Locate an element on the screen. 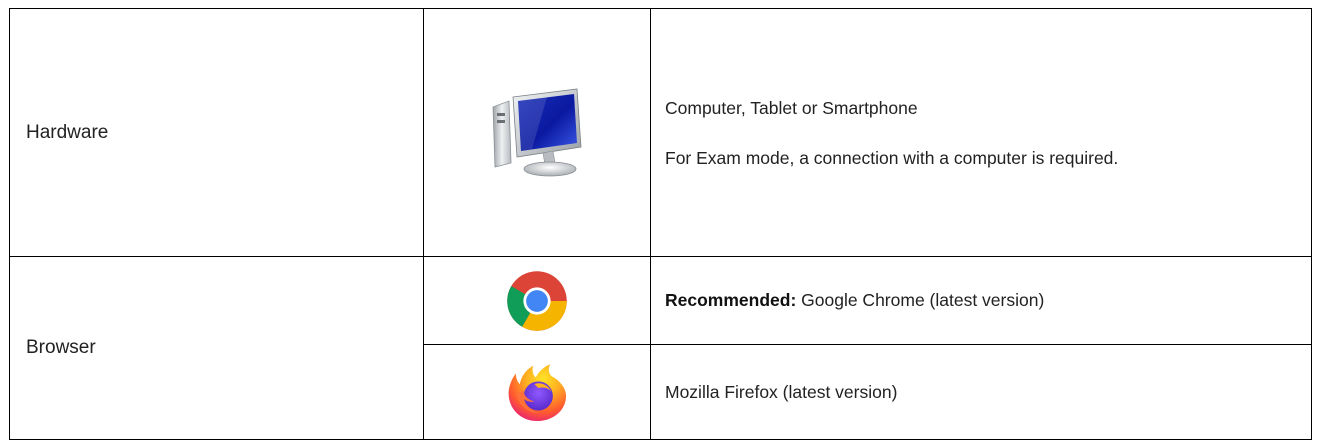  hardware-devices-text: Computer, Tablet or Smartphone is located at coordinates (791, 107).